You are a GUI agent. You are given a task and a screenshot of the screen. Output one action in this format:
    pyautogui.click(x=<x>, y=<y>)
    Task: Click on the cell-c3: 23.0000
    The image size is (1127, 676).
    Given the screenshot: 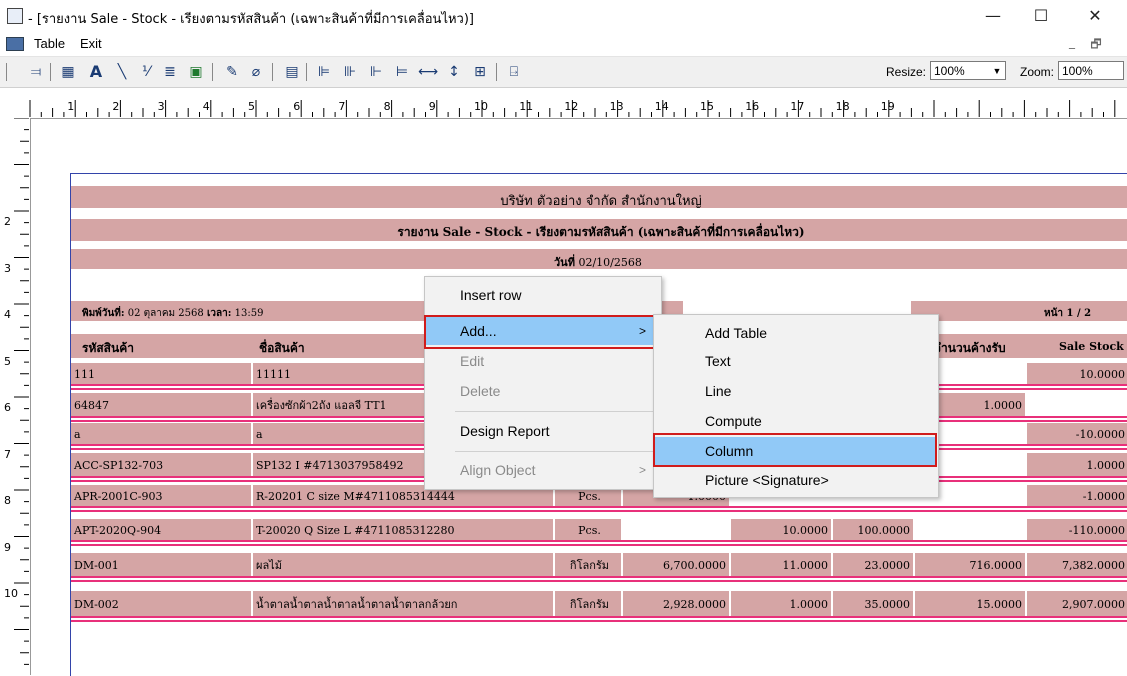 What is the action you would take?
    pyautogui.click(x=873, y=565)
    